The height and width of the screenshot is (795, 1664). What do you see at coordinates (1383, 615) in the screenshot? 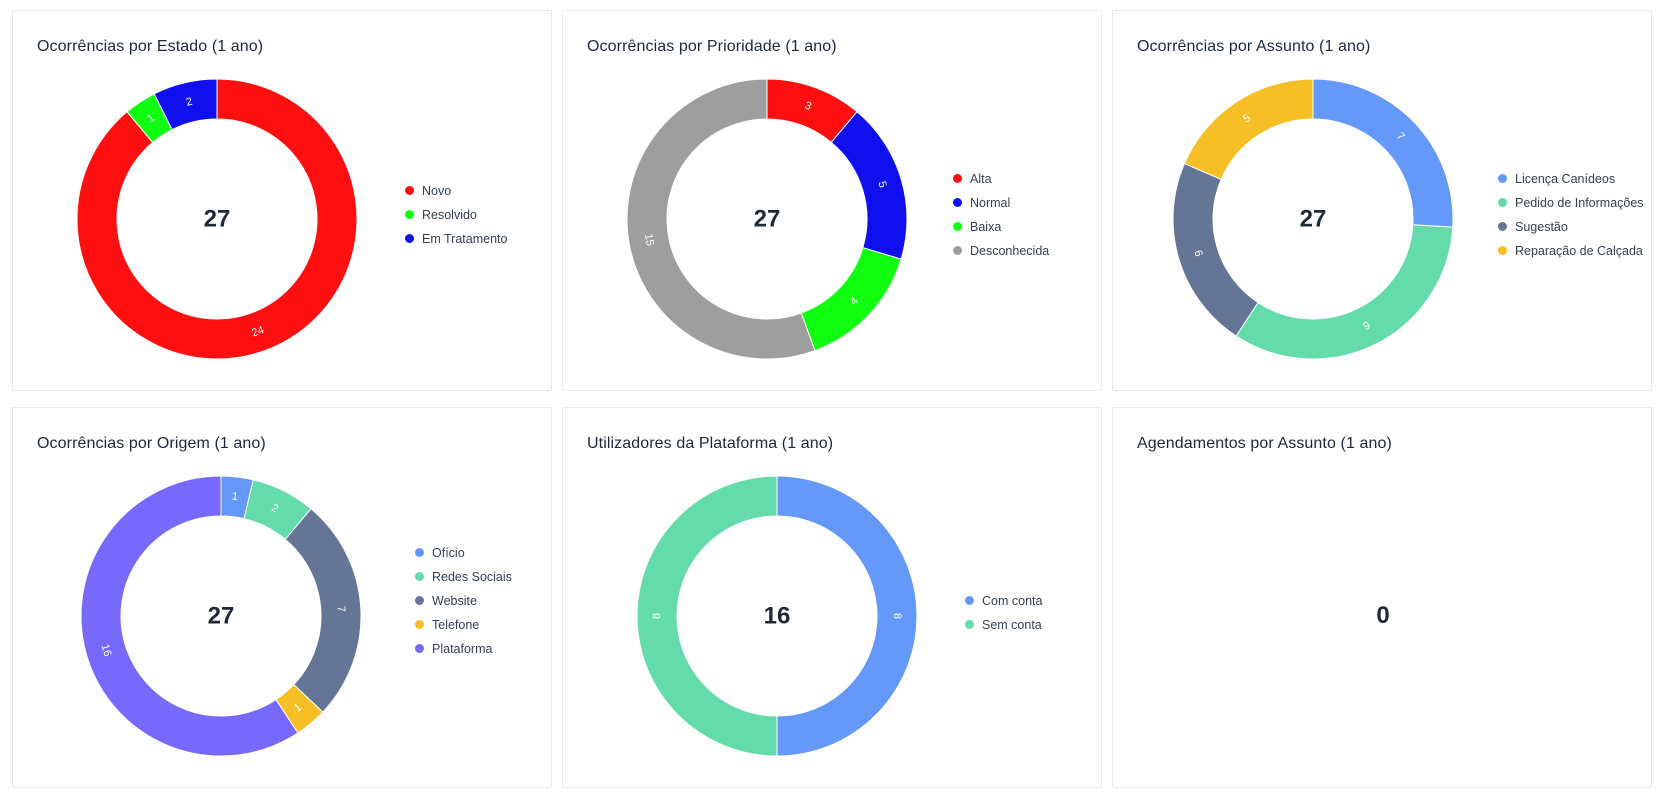
I see `chart-center-total: 0` at bounding box center [1383, 615].